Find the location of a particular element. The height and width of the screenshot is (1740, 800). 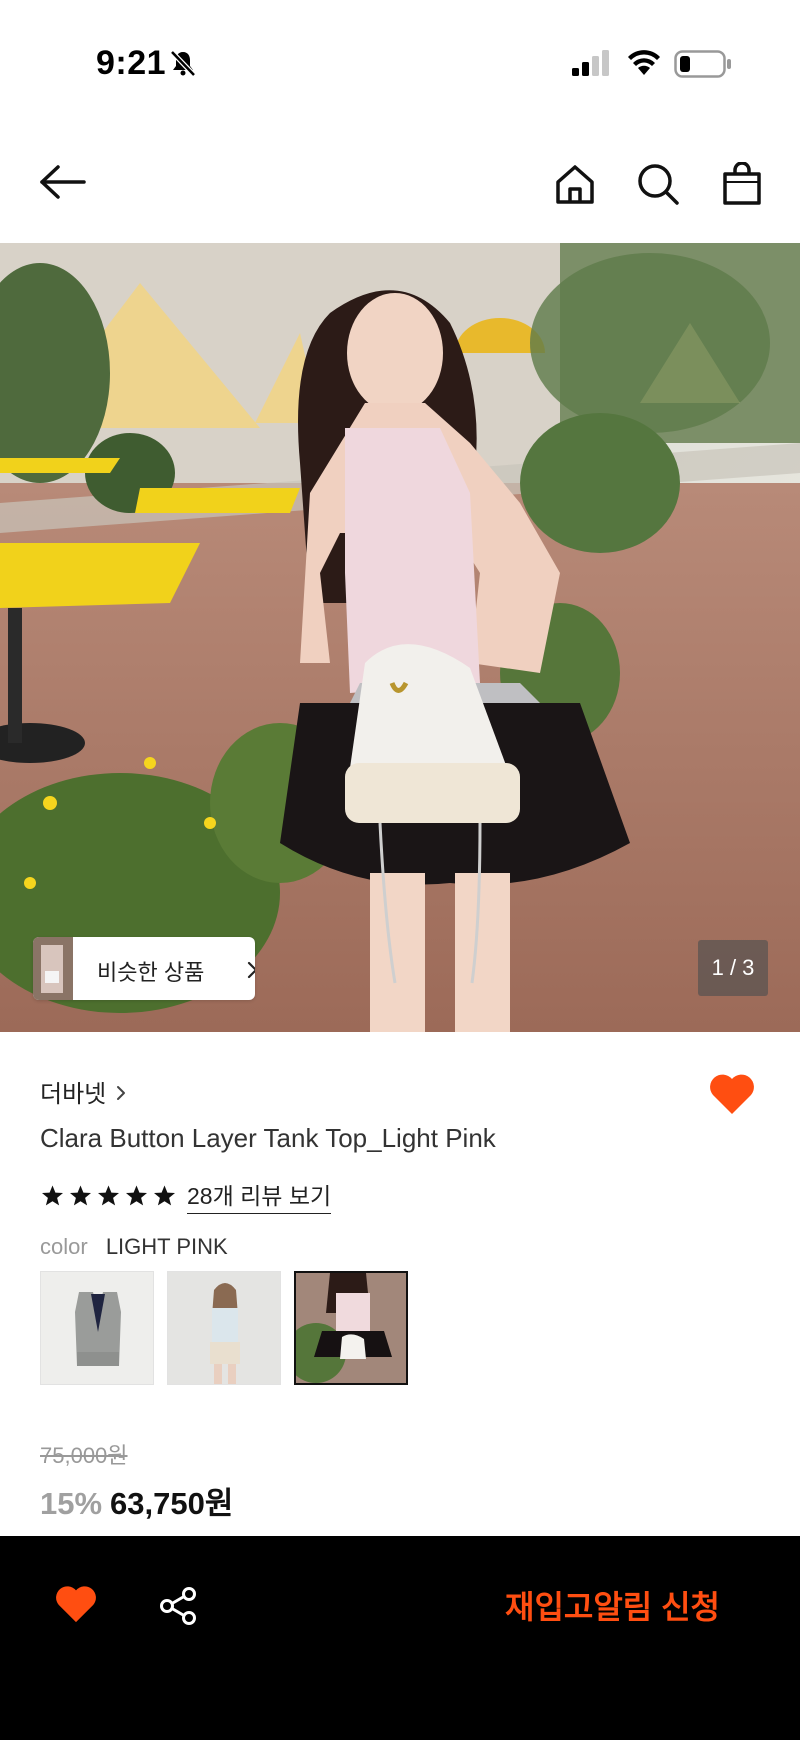

share-icon is located at coordinates (178, 1606).